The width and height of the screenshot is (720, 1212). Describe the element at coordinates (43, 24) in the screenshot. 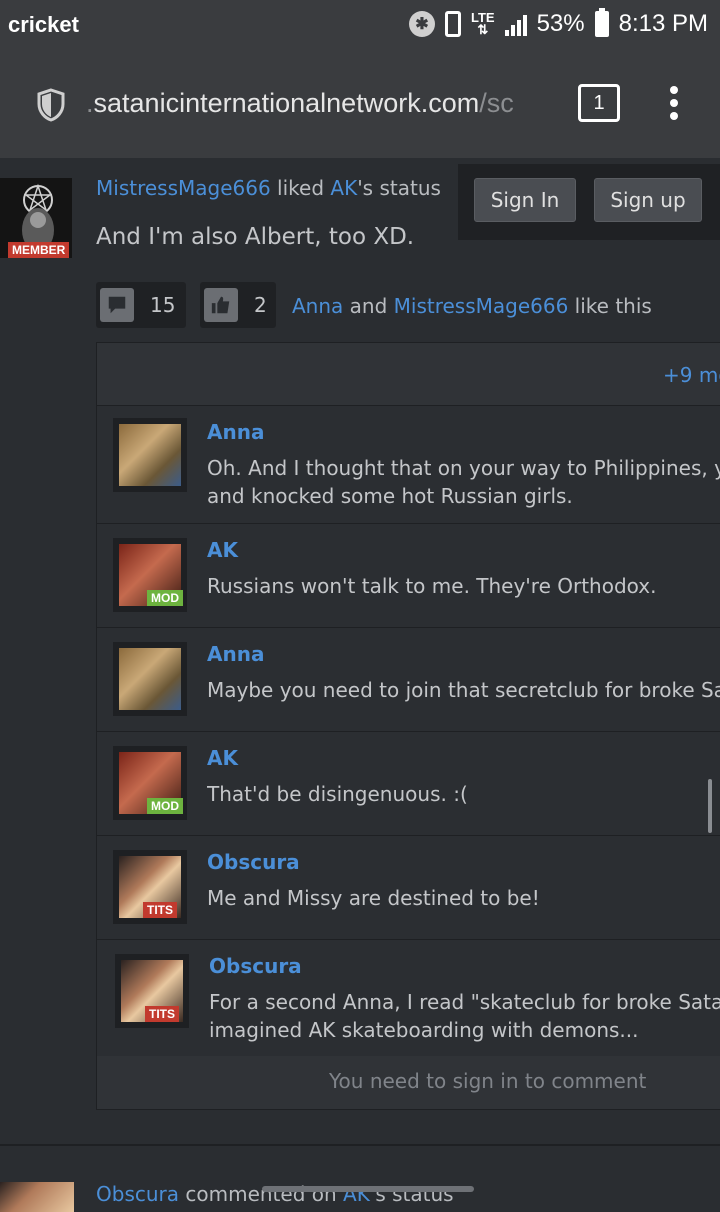

I see `carrier-label: cricket` at that location.